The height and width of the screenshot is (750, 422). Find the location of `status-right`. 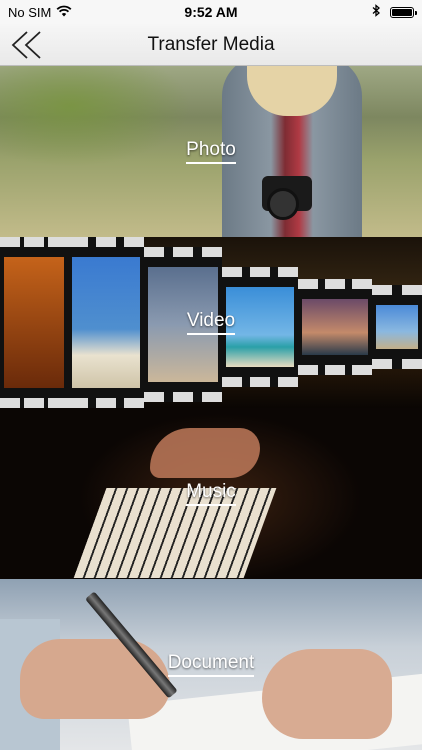

status-right is located at coordinates (394, 12).